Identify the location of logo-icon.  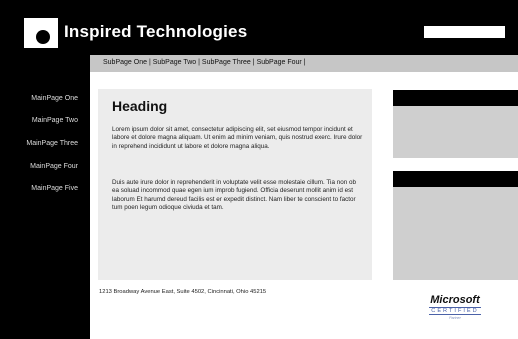
(41, 33).